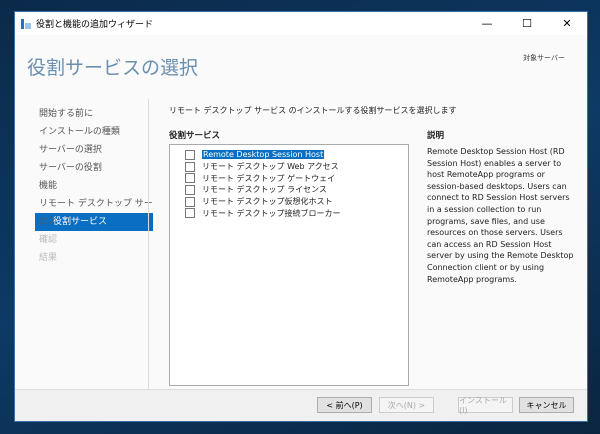  Describe the element at coordinates (95, 25) in the screenshot. I see `window-title: 役割と機能の追加ウィザード` at that location.